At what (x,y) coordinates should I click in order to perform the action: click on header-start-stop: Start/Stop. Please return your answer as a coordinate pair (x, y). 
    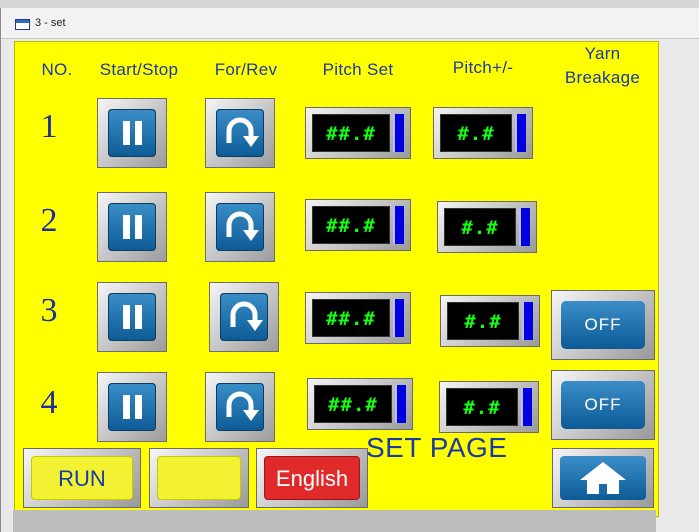
    Looking at the image, I should click on (139, 69).